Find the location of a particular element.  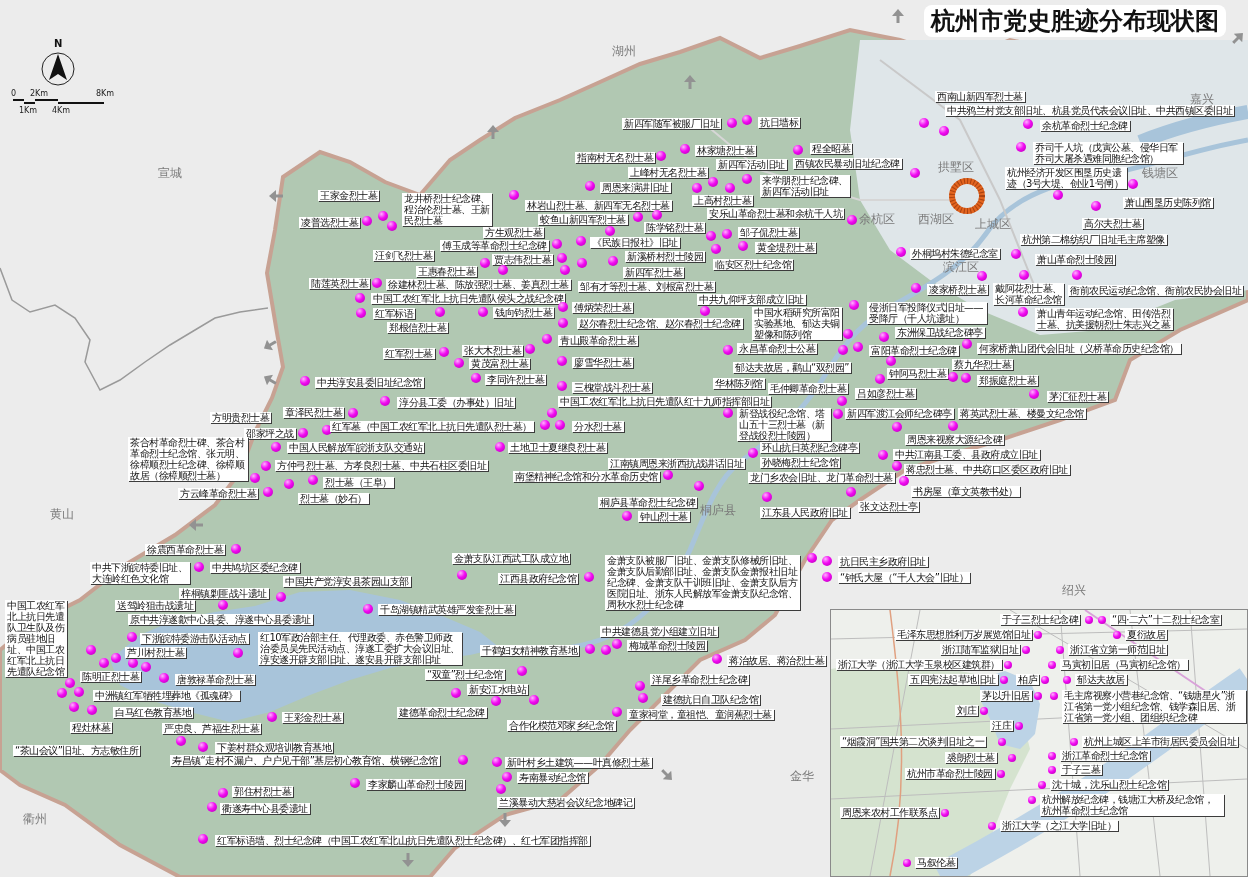

site-label: 衢遂寿中心县委遗址 is located at coordinates (265, 808).